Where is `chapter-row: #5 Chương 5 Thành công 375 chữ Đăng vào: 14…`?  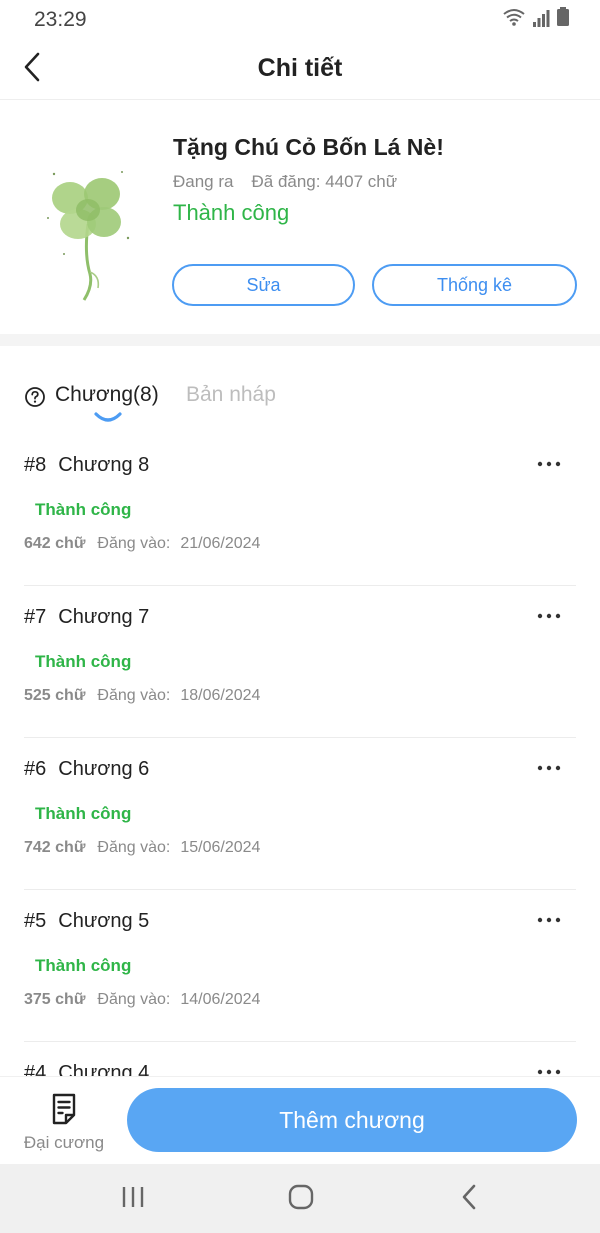
chapter-row: #5 Chương 5 Thành công 375 chữ Đăng vào: 14… is located at coordinates (300, 966).